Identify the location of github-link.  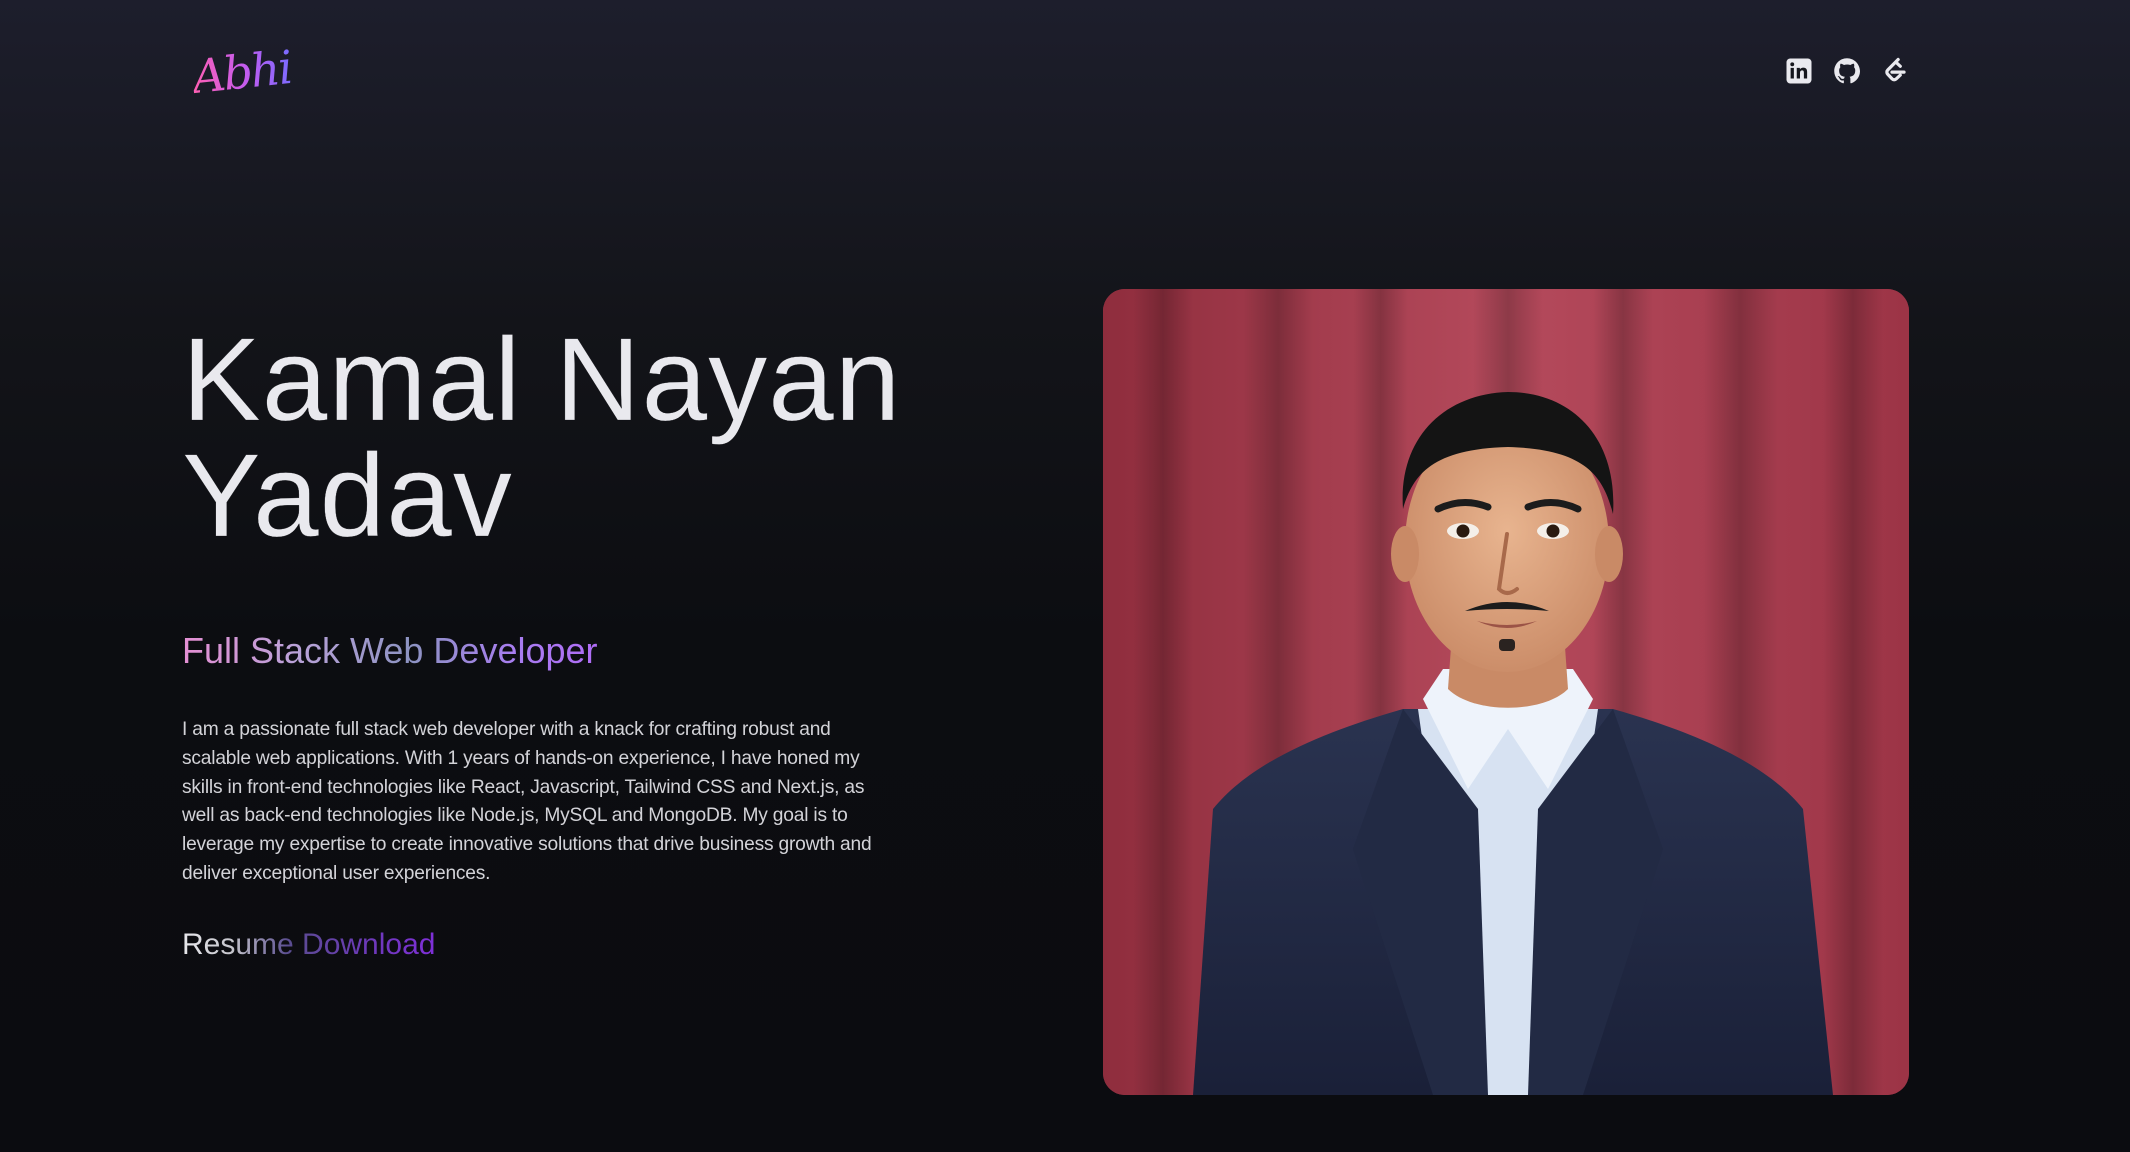
(1847, 71).